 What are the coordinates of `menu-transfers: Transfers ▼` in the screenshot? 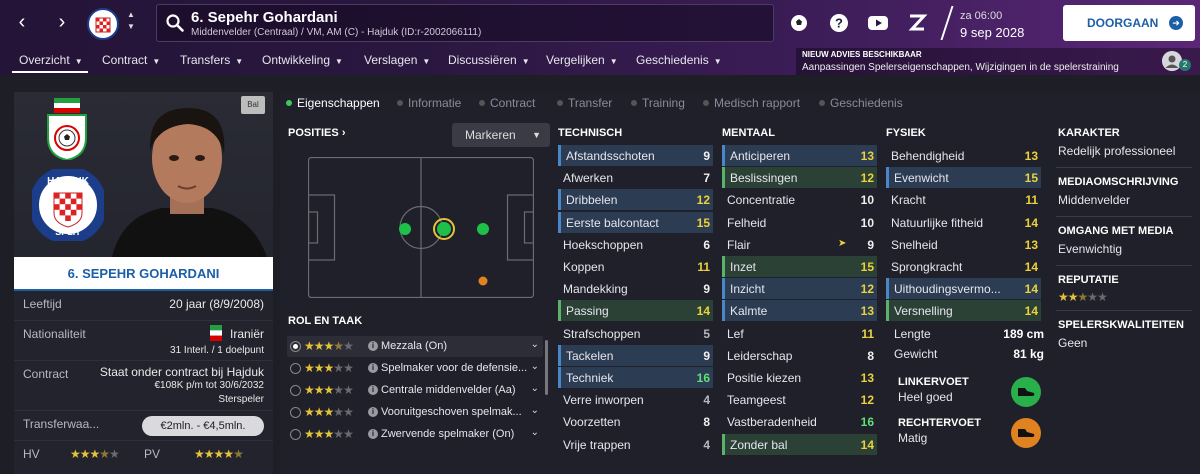 It's located at (211, 60).